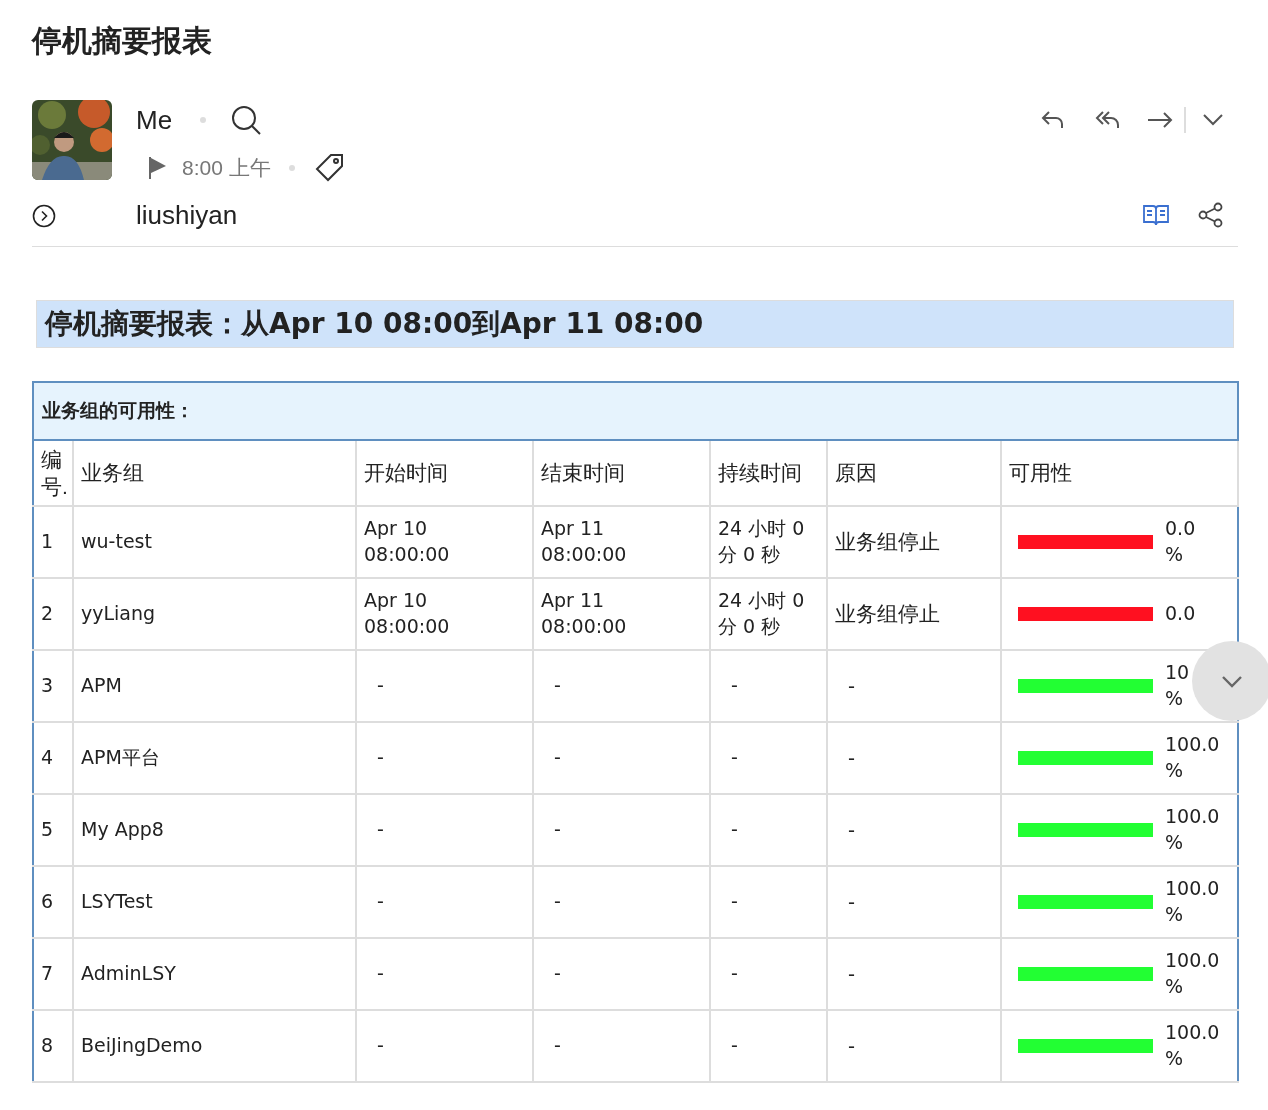 The height and width of the screenshot is (1110, 1268). What do you see at coordinates (1211, 215) in the screenshot?
I see `share-icon` at bounding box center [1211, 215].